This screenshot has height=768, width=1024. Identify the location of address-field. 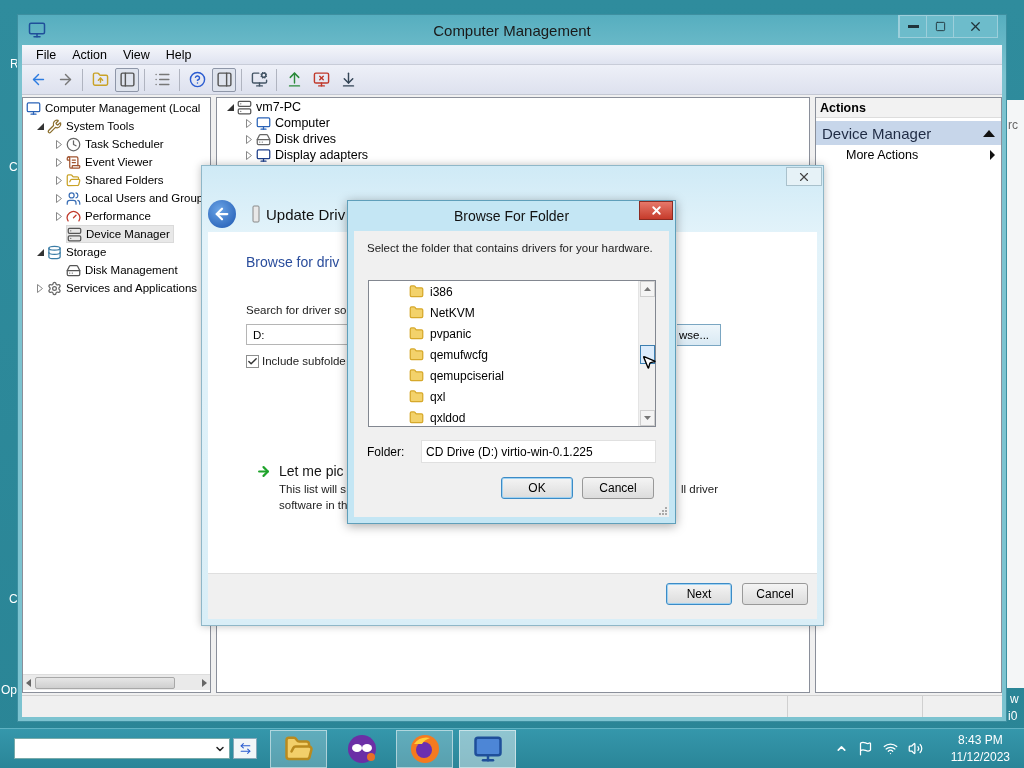
(122, 748).